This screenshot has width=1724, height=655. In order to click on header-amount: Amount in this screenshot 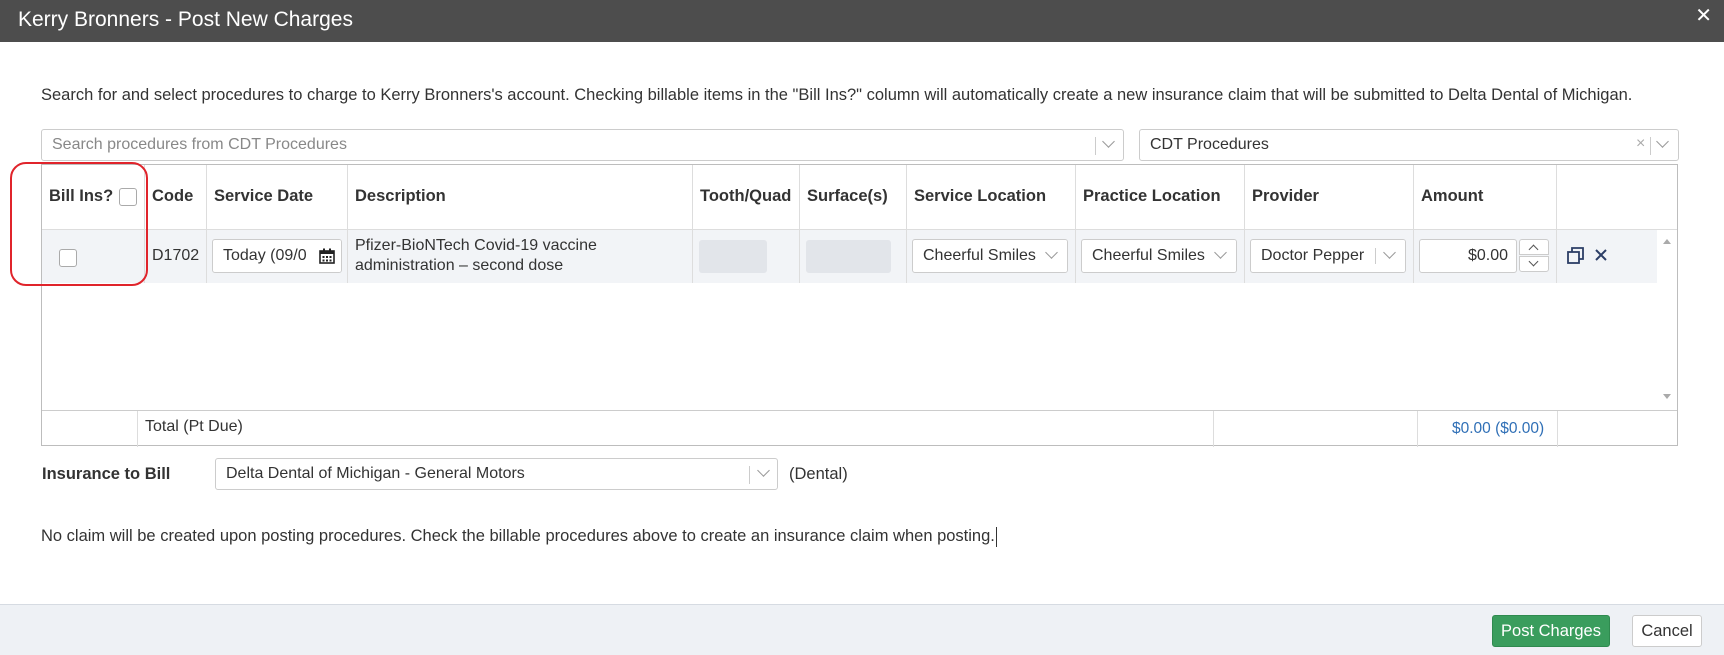, I will do `click(1485, 197)`.